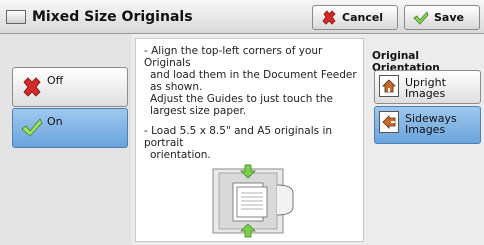 The image size is (484, 245). What do you see at coordinates (389, 86) in the screenshot?
I see `upright-image-icon` at bounding box center [389, 86].